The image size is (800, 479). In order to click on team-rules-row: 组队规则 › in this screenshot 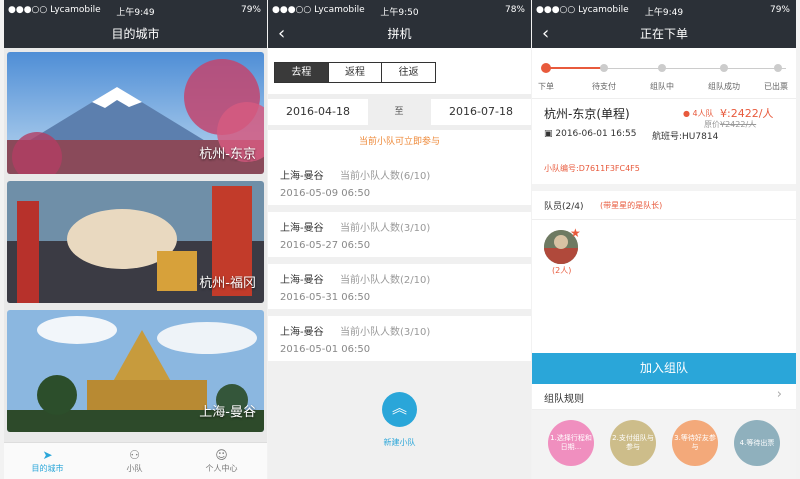, I will do `click(664, 397)`.